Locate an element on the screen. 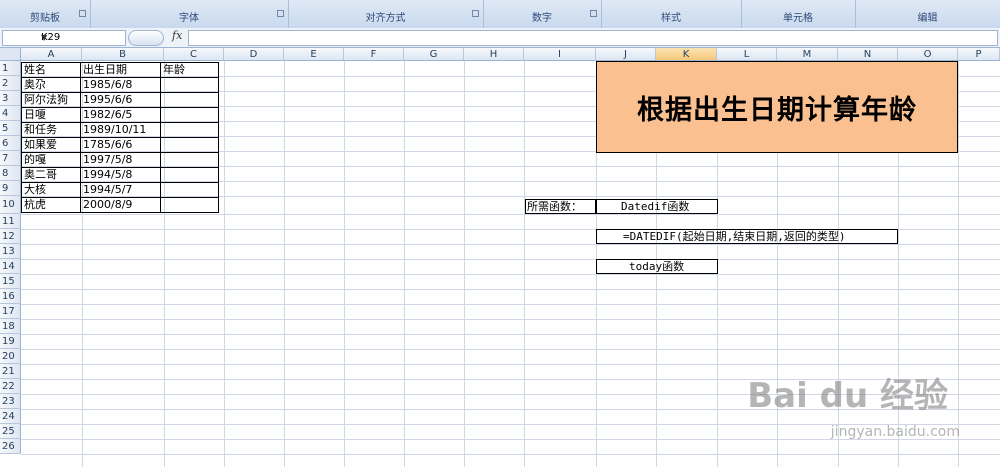 This screenshot has width=1000, height=467. table-row: 如果爱 1785/6/6 is located at coordinates (120, 145).